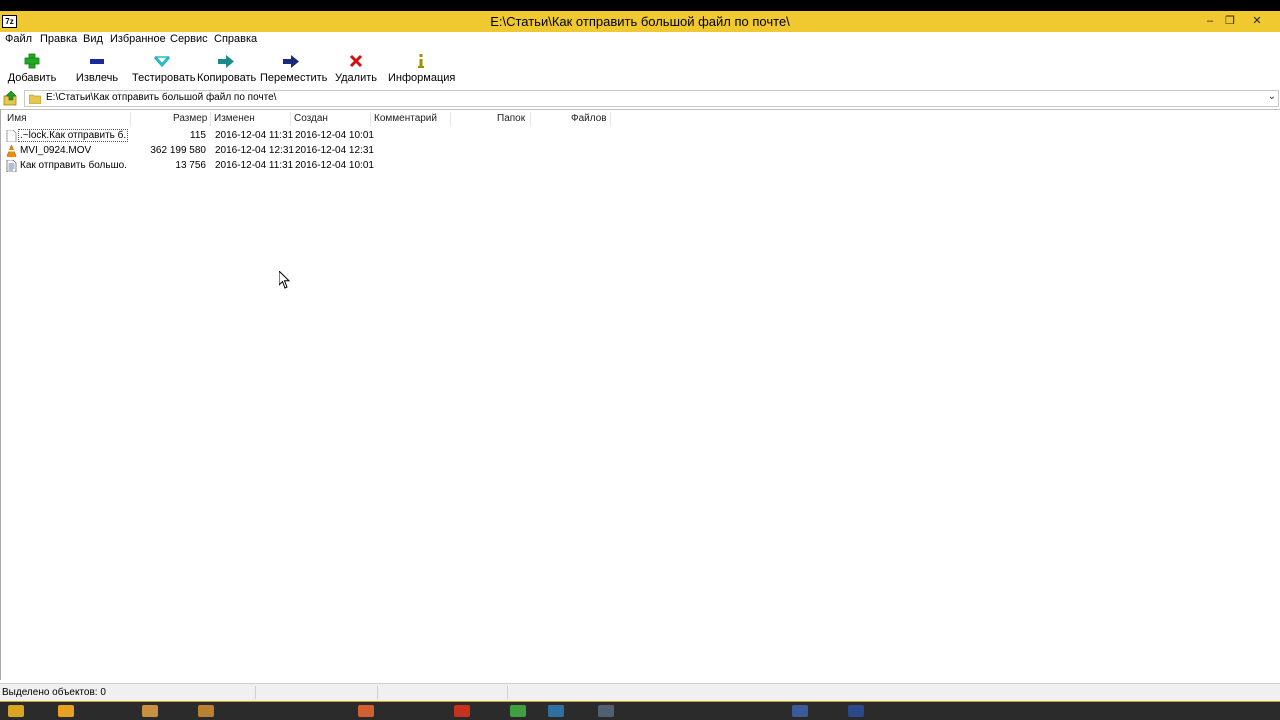 Image resolution: width=1280 pixels, height=720 pixels. I want to click on test-button: Тестировать, so click(164, 69).